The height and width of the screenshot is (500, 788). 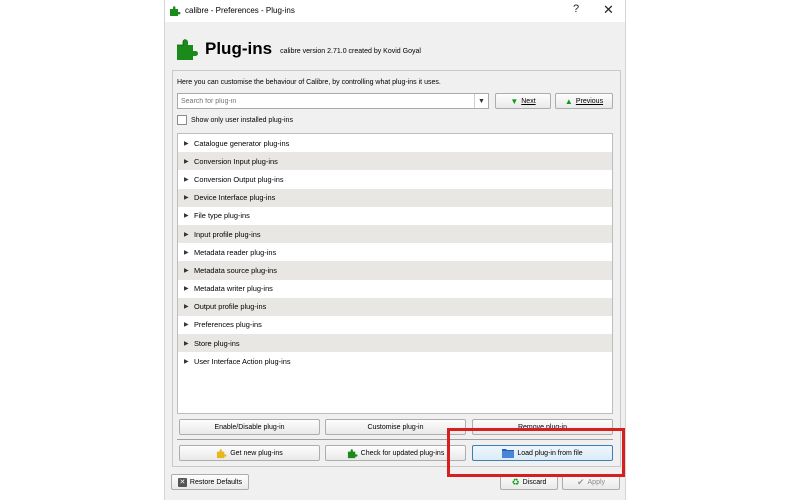 What do you see at coordinates (589, 101) in the screenshot?
I see `previous-label: Previous` at bounding box center [589, 101].